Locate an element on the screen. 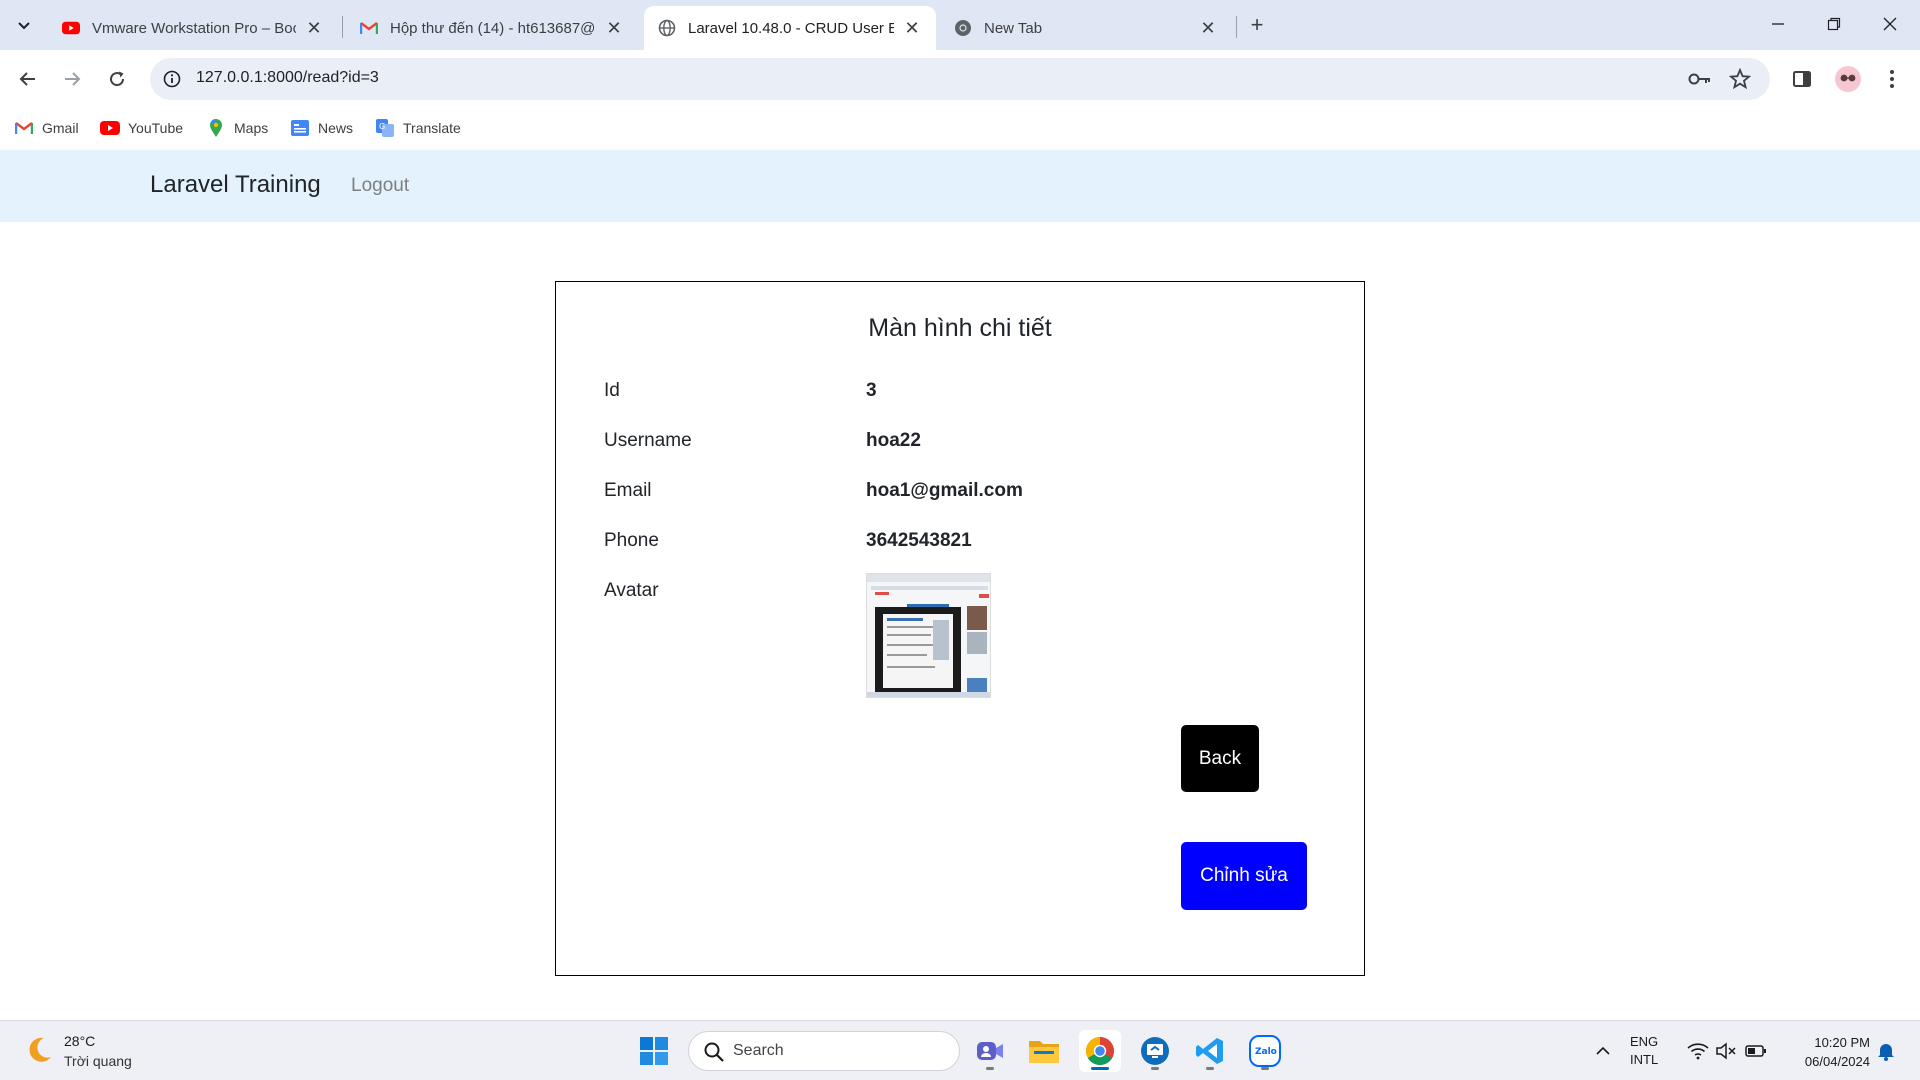 Image resolution: width=1920 pixels, height=1080 pixels. restore-button is located at coordinates (1834, 24).